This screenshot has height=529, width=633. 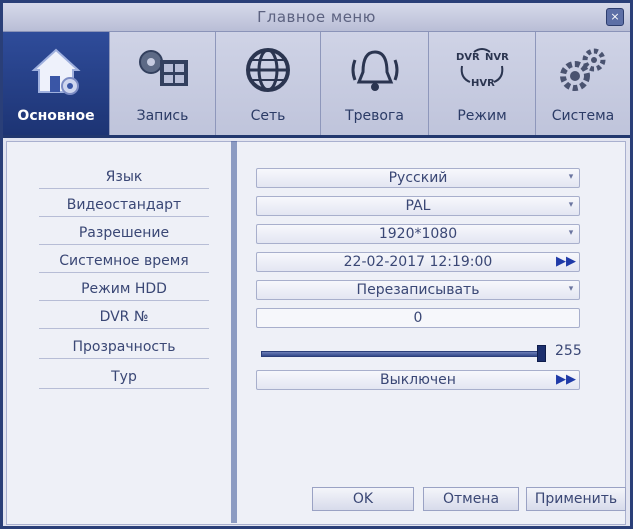 What do you see at coordinates (583, 116) in the screenshot?
I see `tab-system-label: Система` at bounding box center [583, 116].